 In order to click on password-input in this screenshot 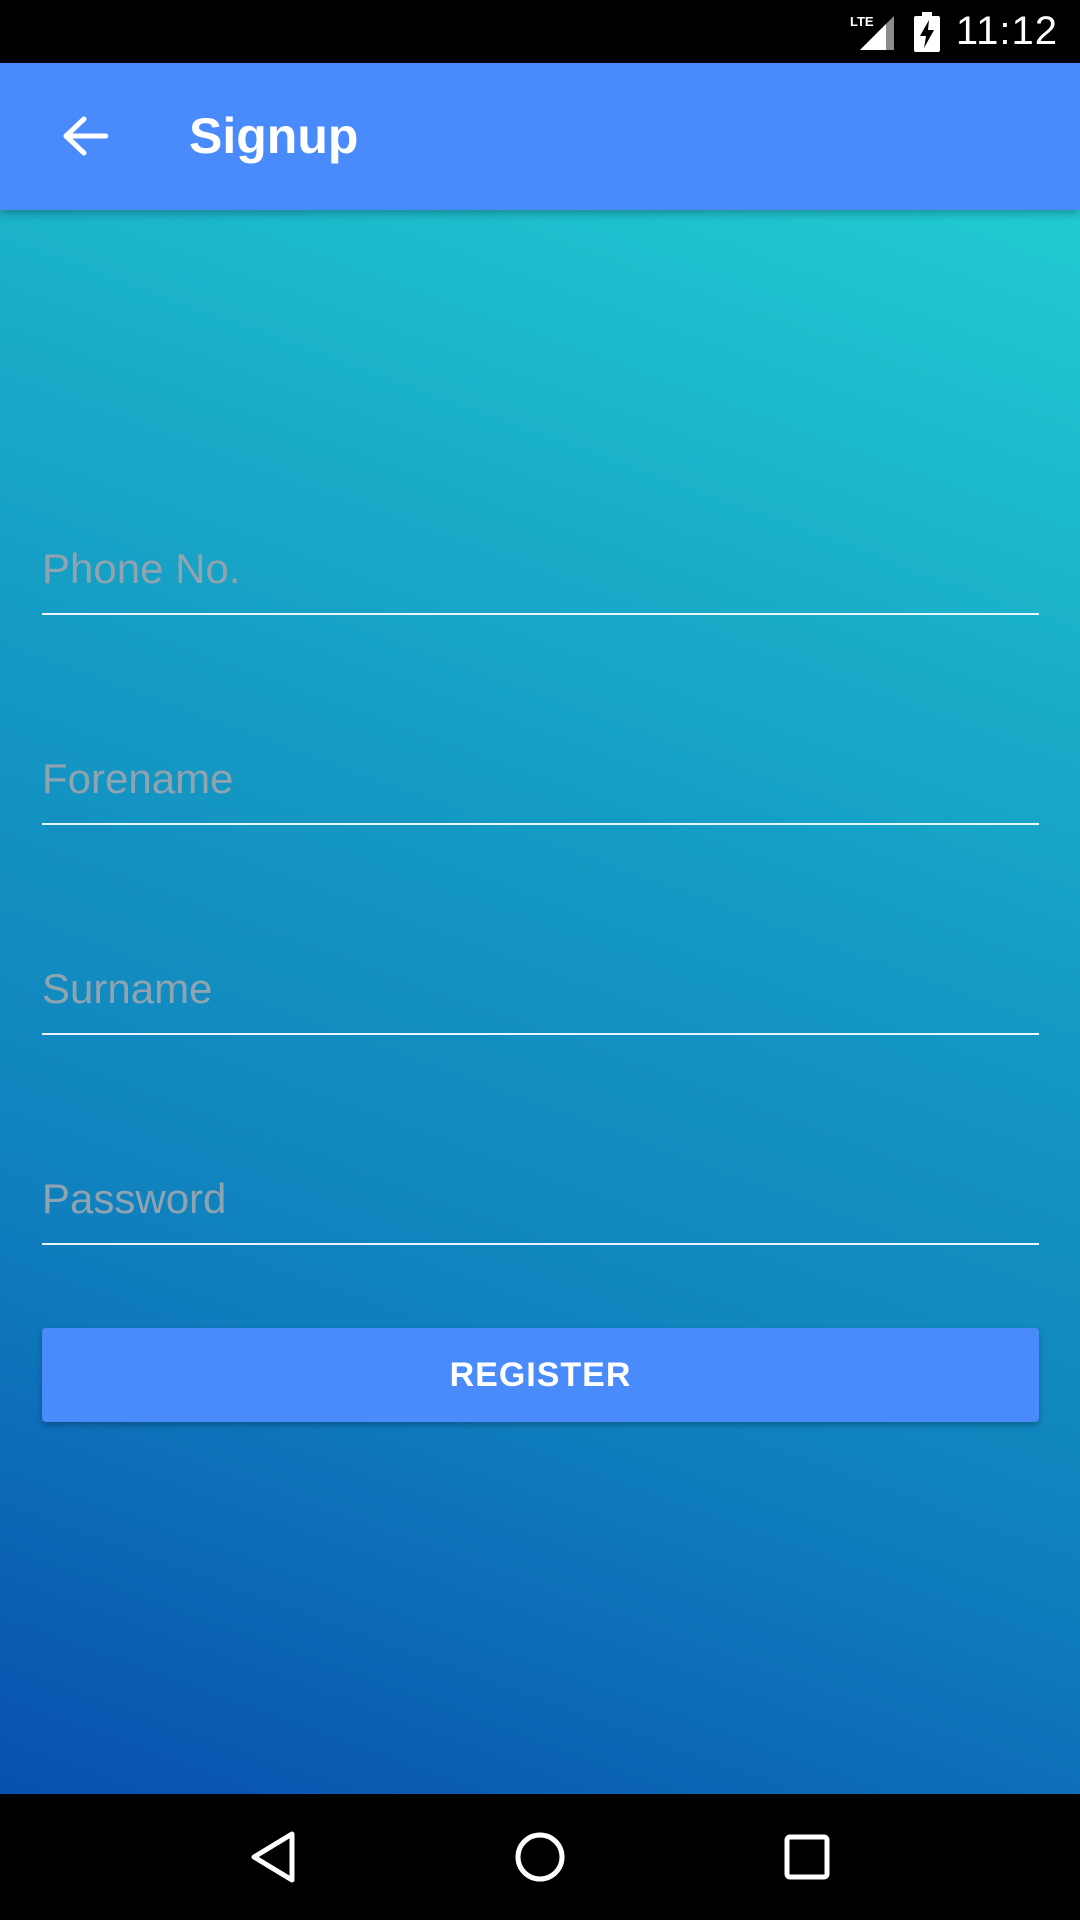, I will do `click(540, 1199)`.